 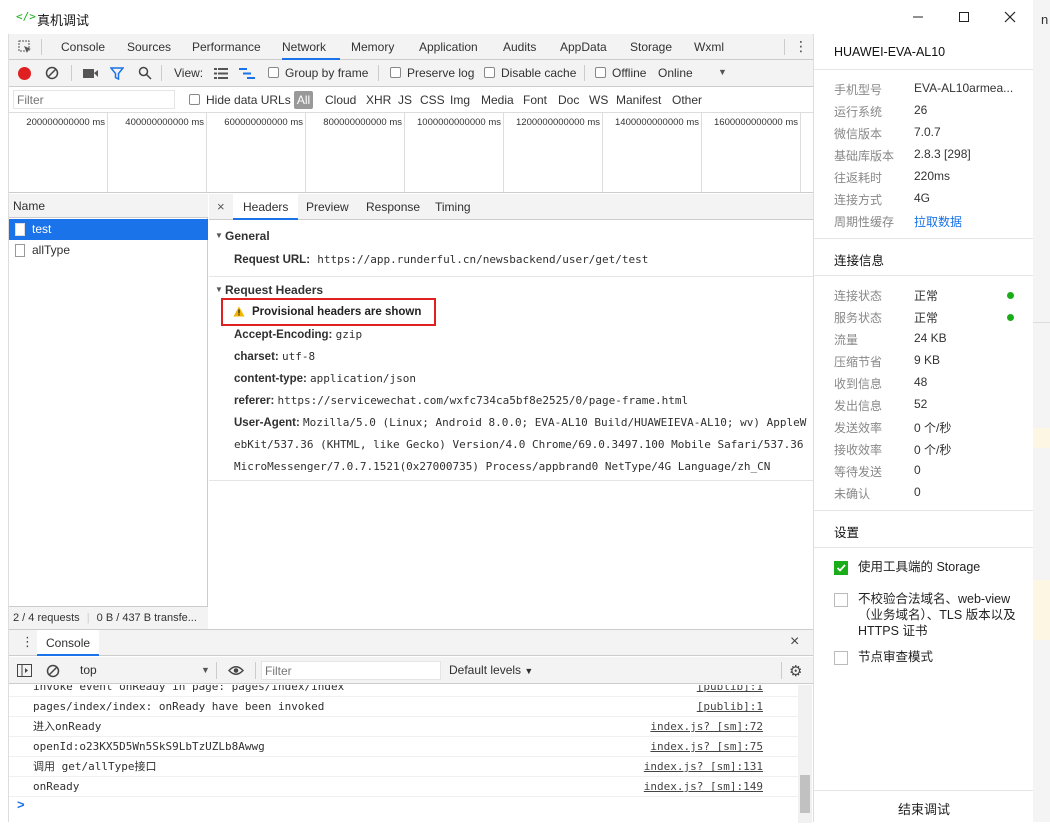 I want to click on tab-storage: Storage, so click(x=651, y=47).